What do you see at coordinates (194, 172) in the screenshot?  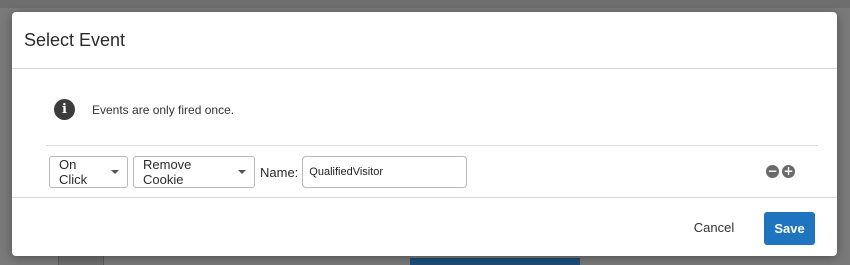 I see `action-select: Remove Cookie` at bounding box center [194, 172].